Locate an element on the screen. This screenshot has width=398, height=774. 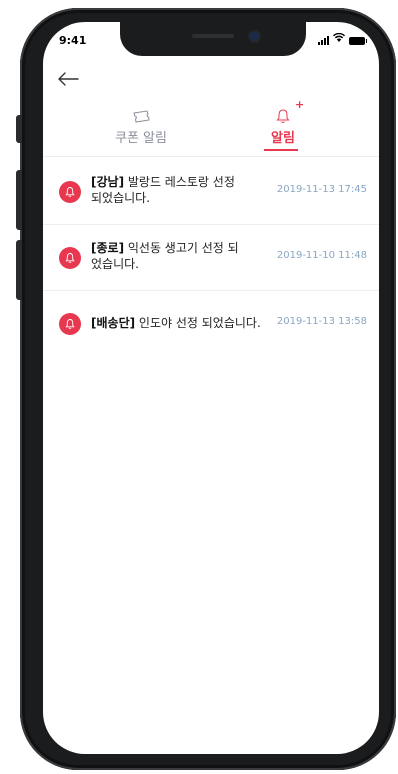
list-item: [종로] 익선동 생고기 선정 되었습니다. 2019-11-10 11:48 is located at coordinates (211, 258).